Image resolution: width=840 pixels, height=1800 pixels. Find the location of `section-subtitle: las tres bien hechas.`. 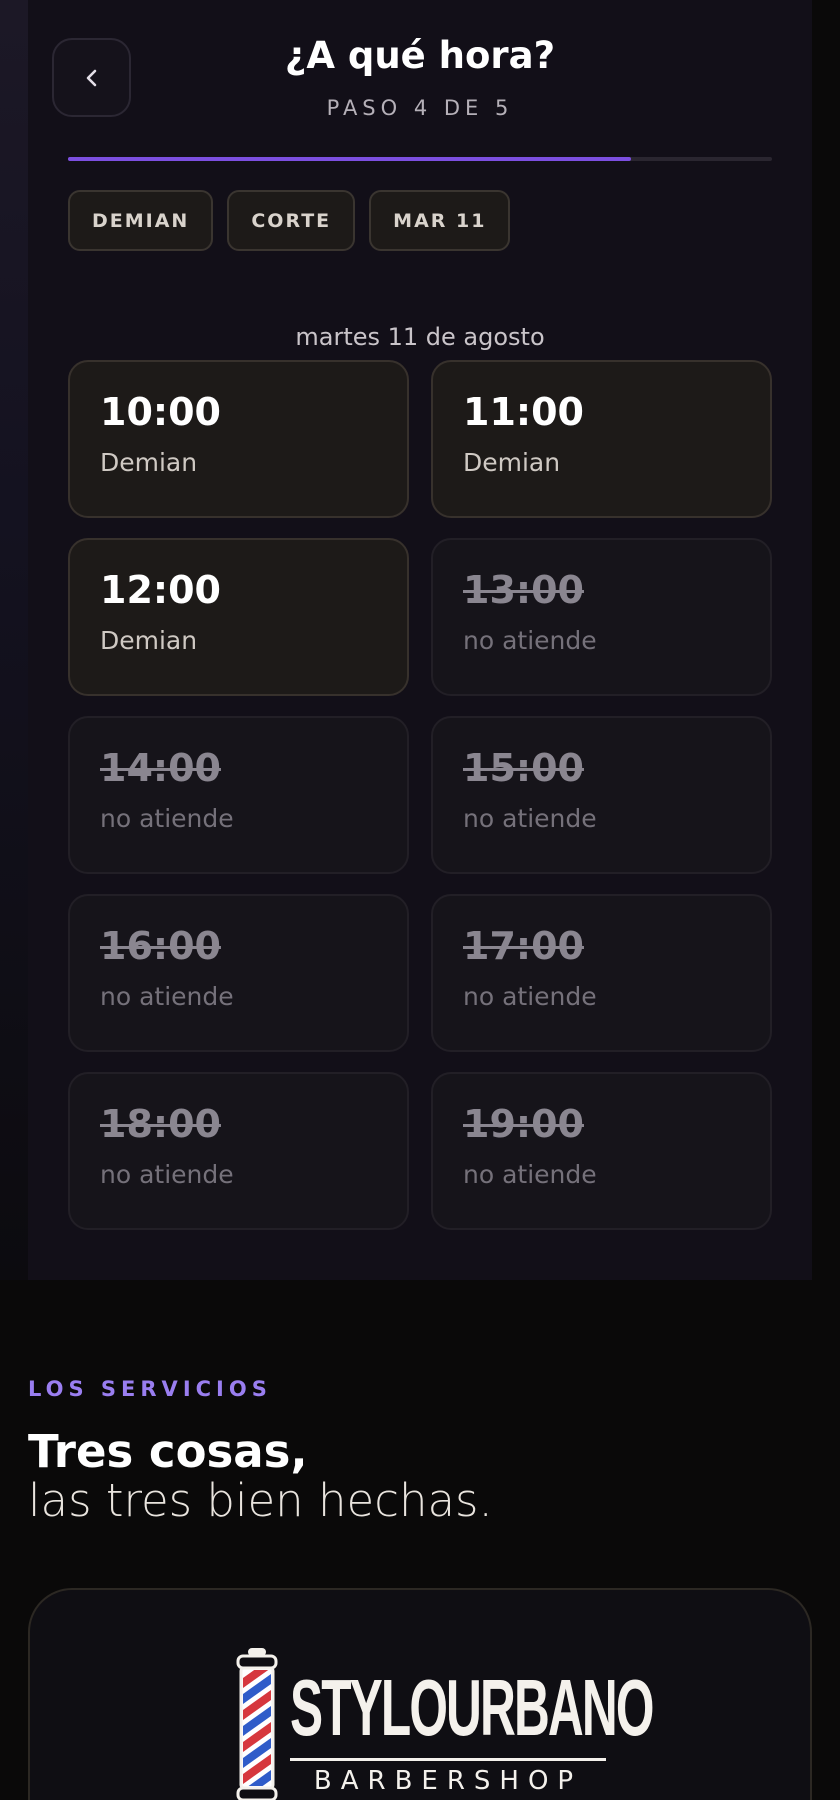

section-subtitle: las tres bien hechas. is located at coordinates (260, 1500).